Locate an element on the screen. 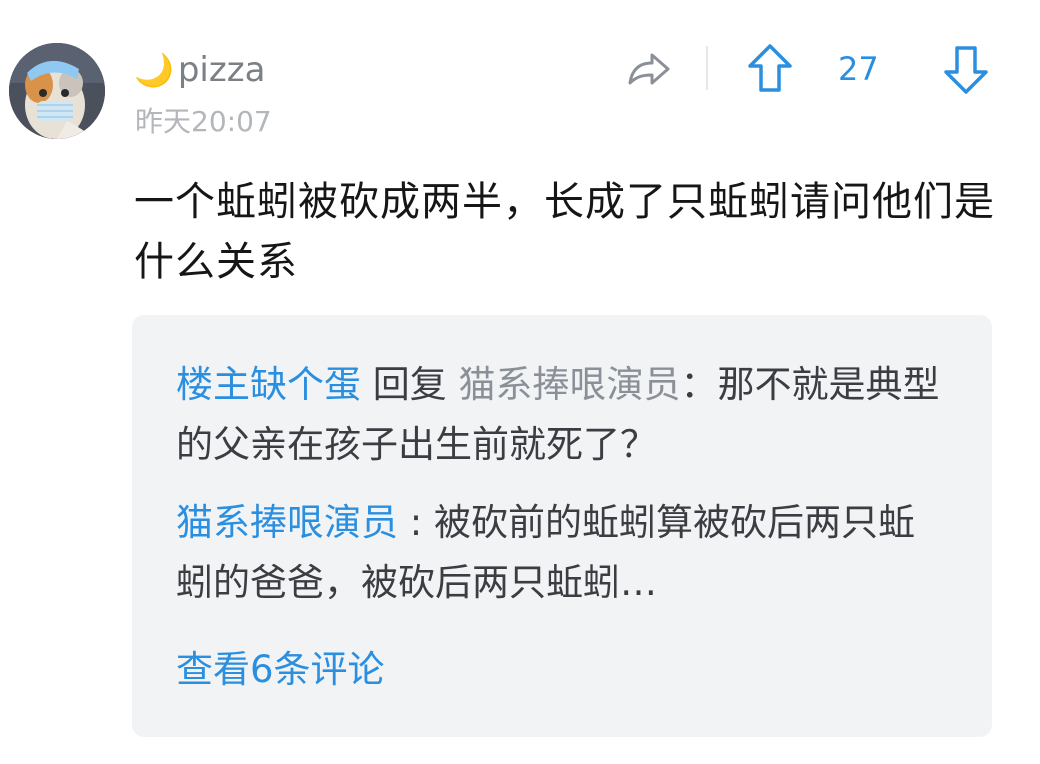  reply-item: 楼主缺个蛋 回复 猫系捧哏演员：那不就是典型的父亲在孩子出生前就死了？ is located at coordinates (561, 415).